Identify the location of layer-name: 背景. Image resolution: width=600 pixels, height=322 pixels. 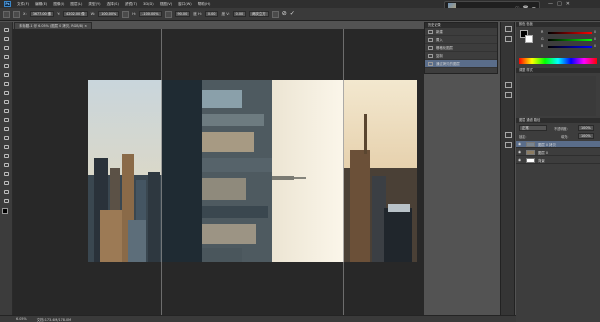
(541, 160).